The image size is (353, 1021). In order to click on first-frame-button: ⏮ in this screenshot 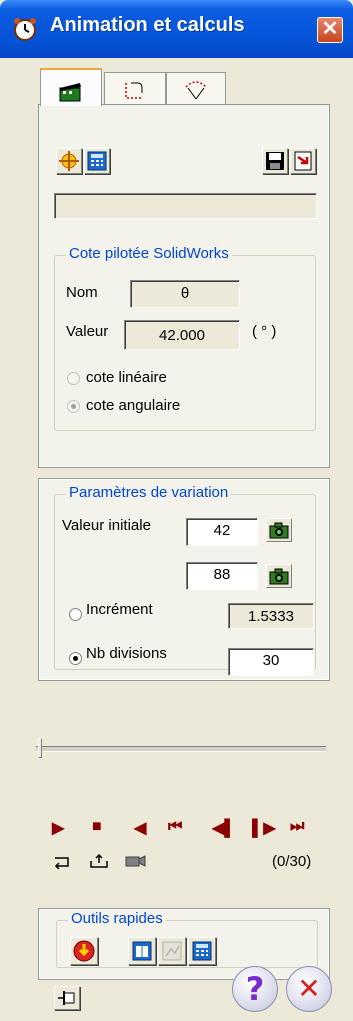, I will do `click(175, 827)`.